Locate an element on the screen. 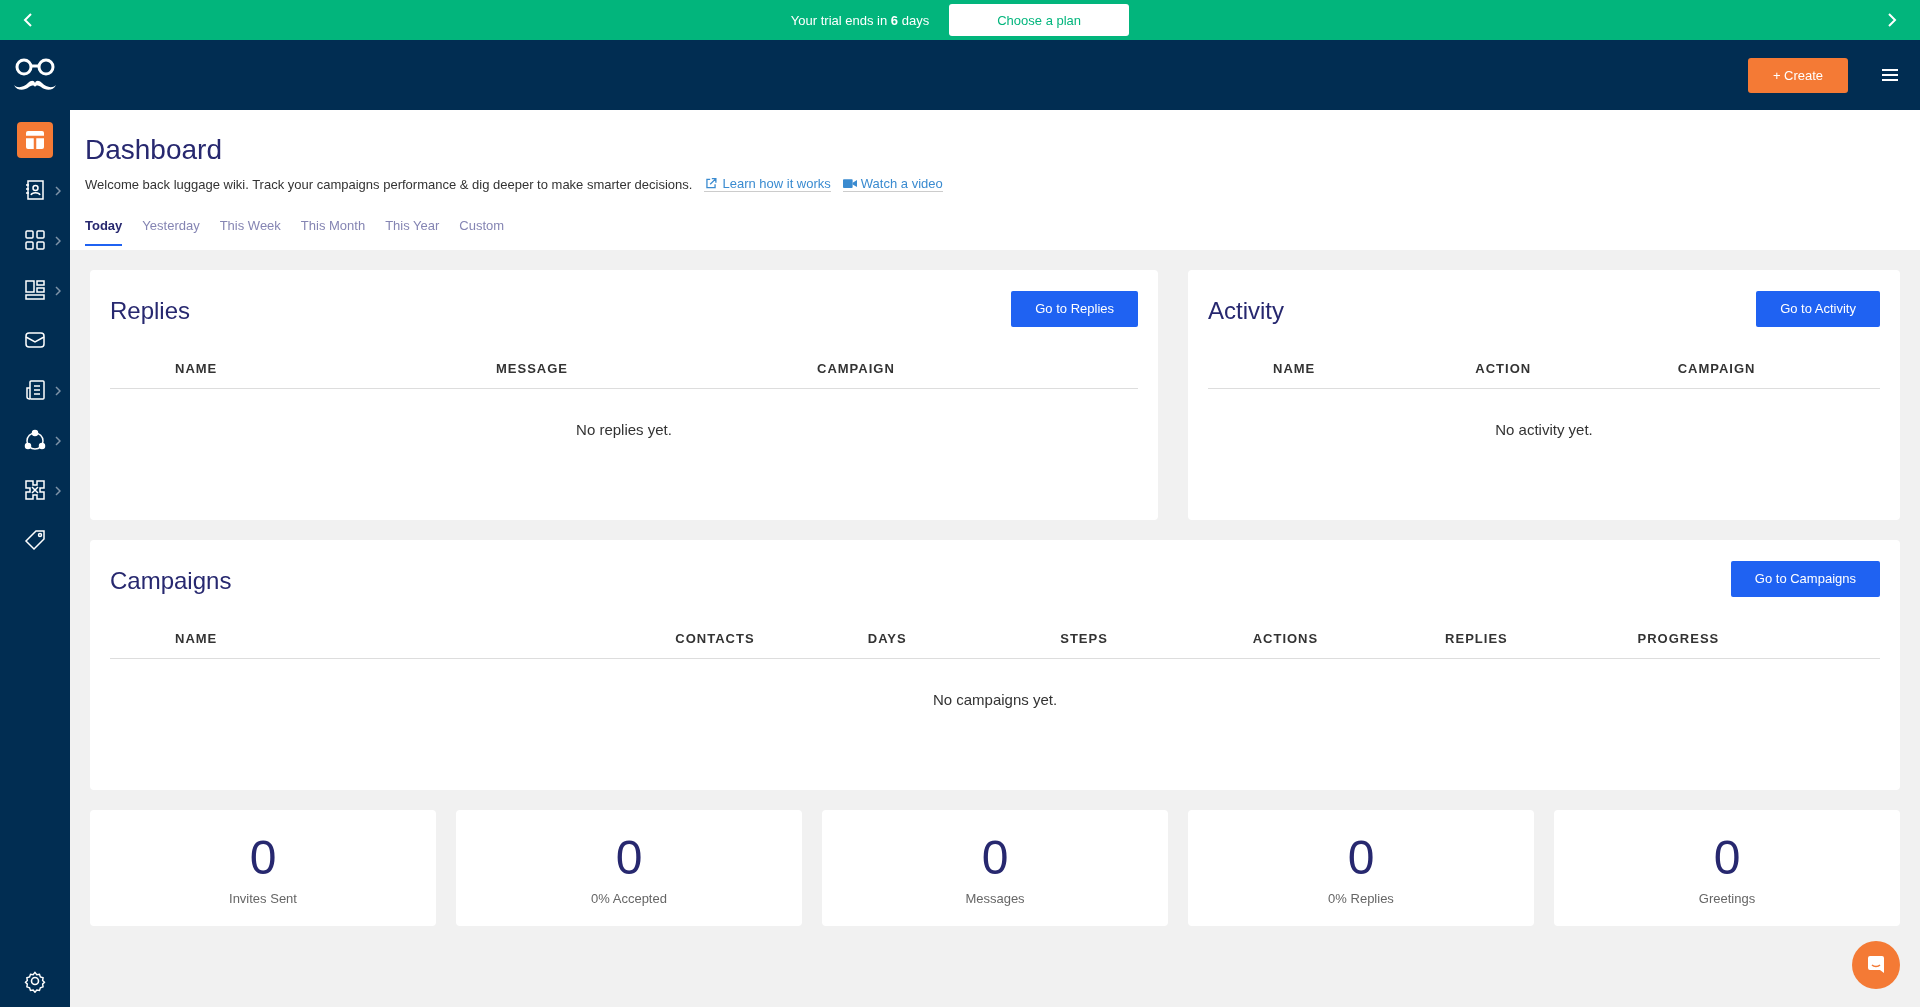 This screenshot has height=1007, width=1920. date-tab: This Year is located at coordinates (412, 232).